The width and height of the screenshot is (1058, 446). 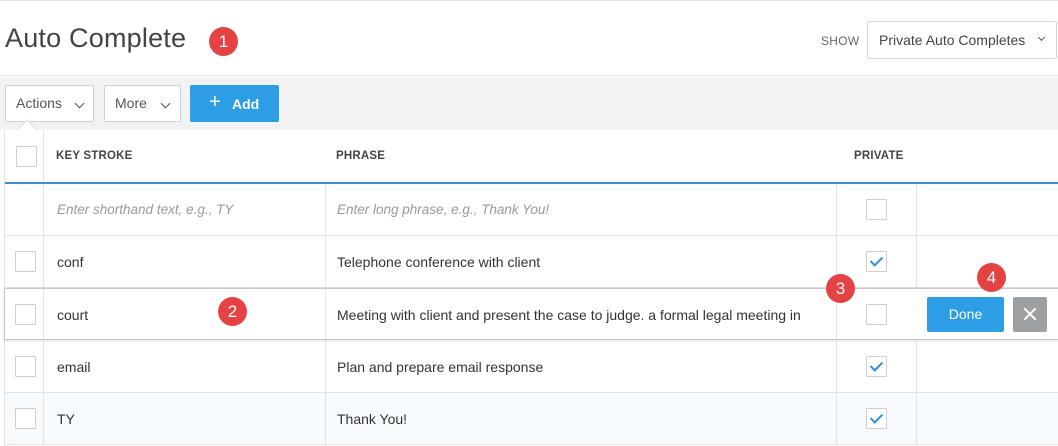 What do you see at coordinates (372, 419) in the screenshot?
I see `phrase-cell: Thank You!` at bounding box center [372, 419].